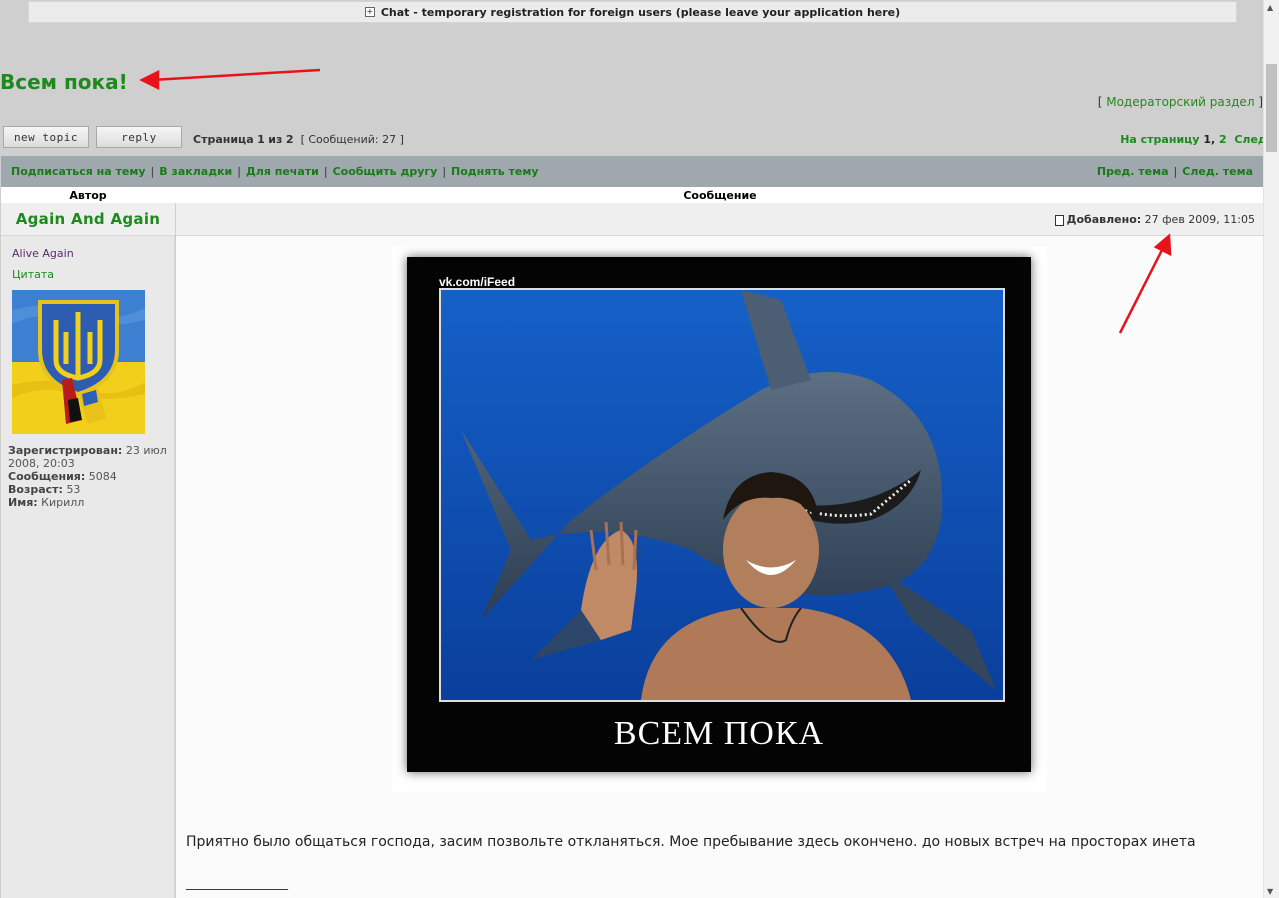 The image size is (1279, 898). I want to click on bracket-open: [, so click(1102, 102).